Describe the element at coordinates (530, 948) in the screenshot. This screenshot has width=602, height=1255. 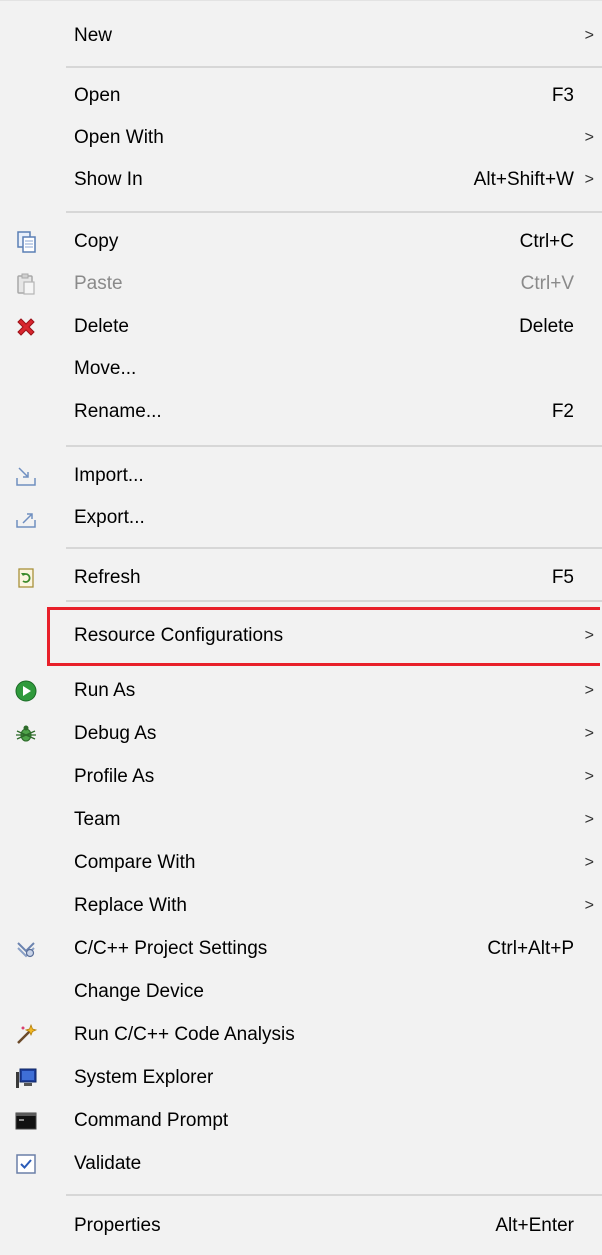
I see `menu-item-shortcut: Ctrl+Alt+P` at that location.